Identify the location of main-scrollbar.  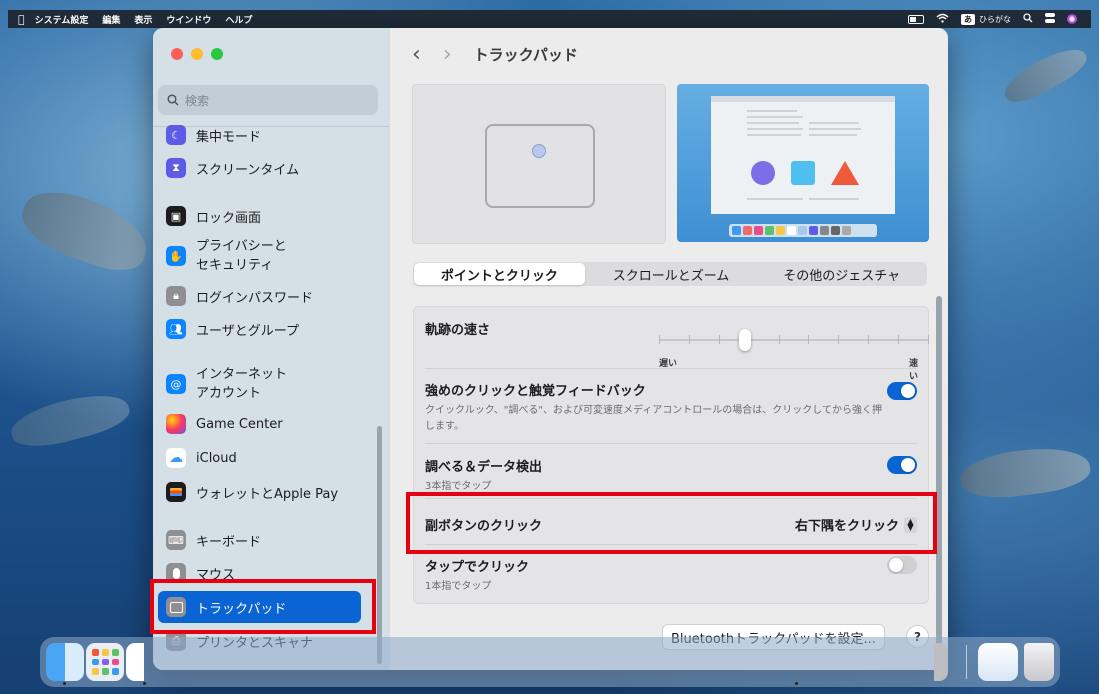
(939, 481).